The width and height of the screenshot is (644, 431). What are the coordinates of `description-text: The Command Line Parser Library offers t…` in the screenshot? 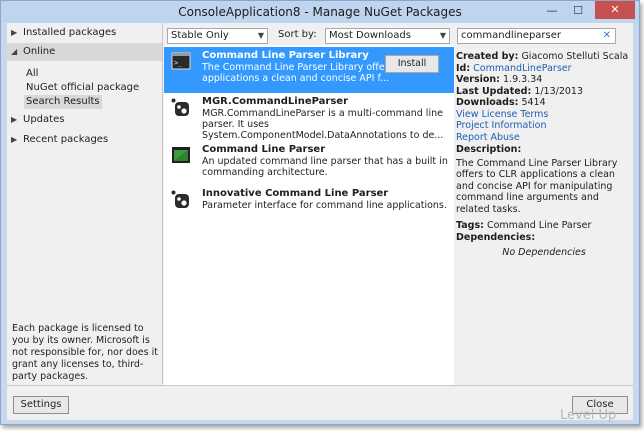 It's located at (537, 186).